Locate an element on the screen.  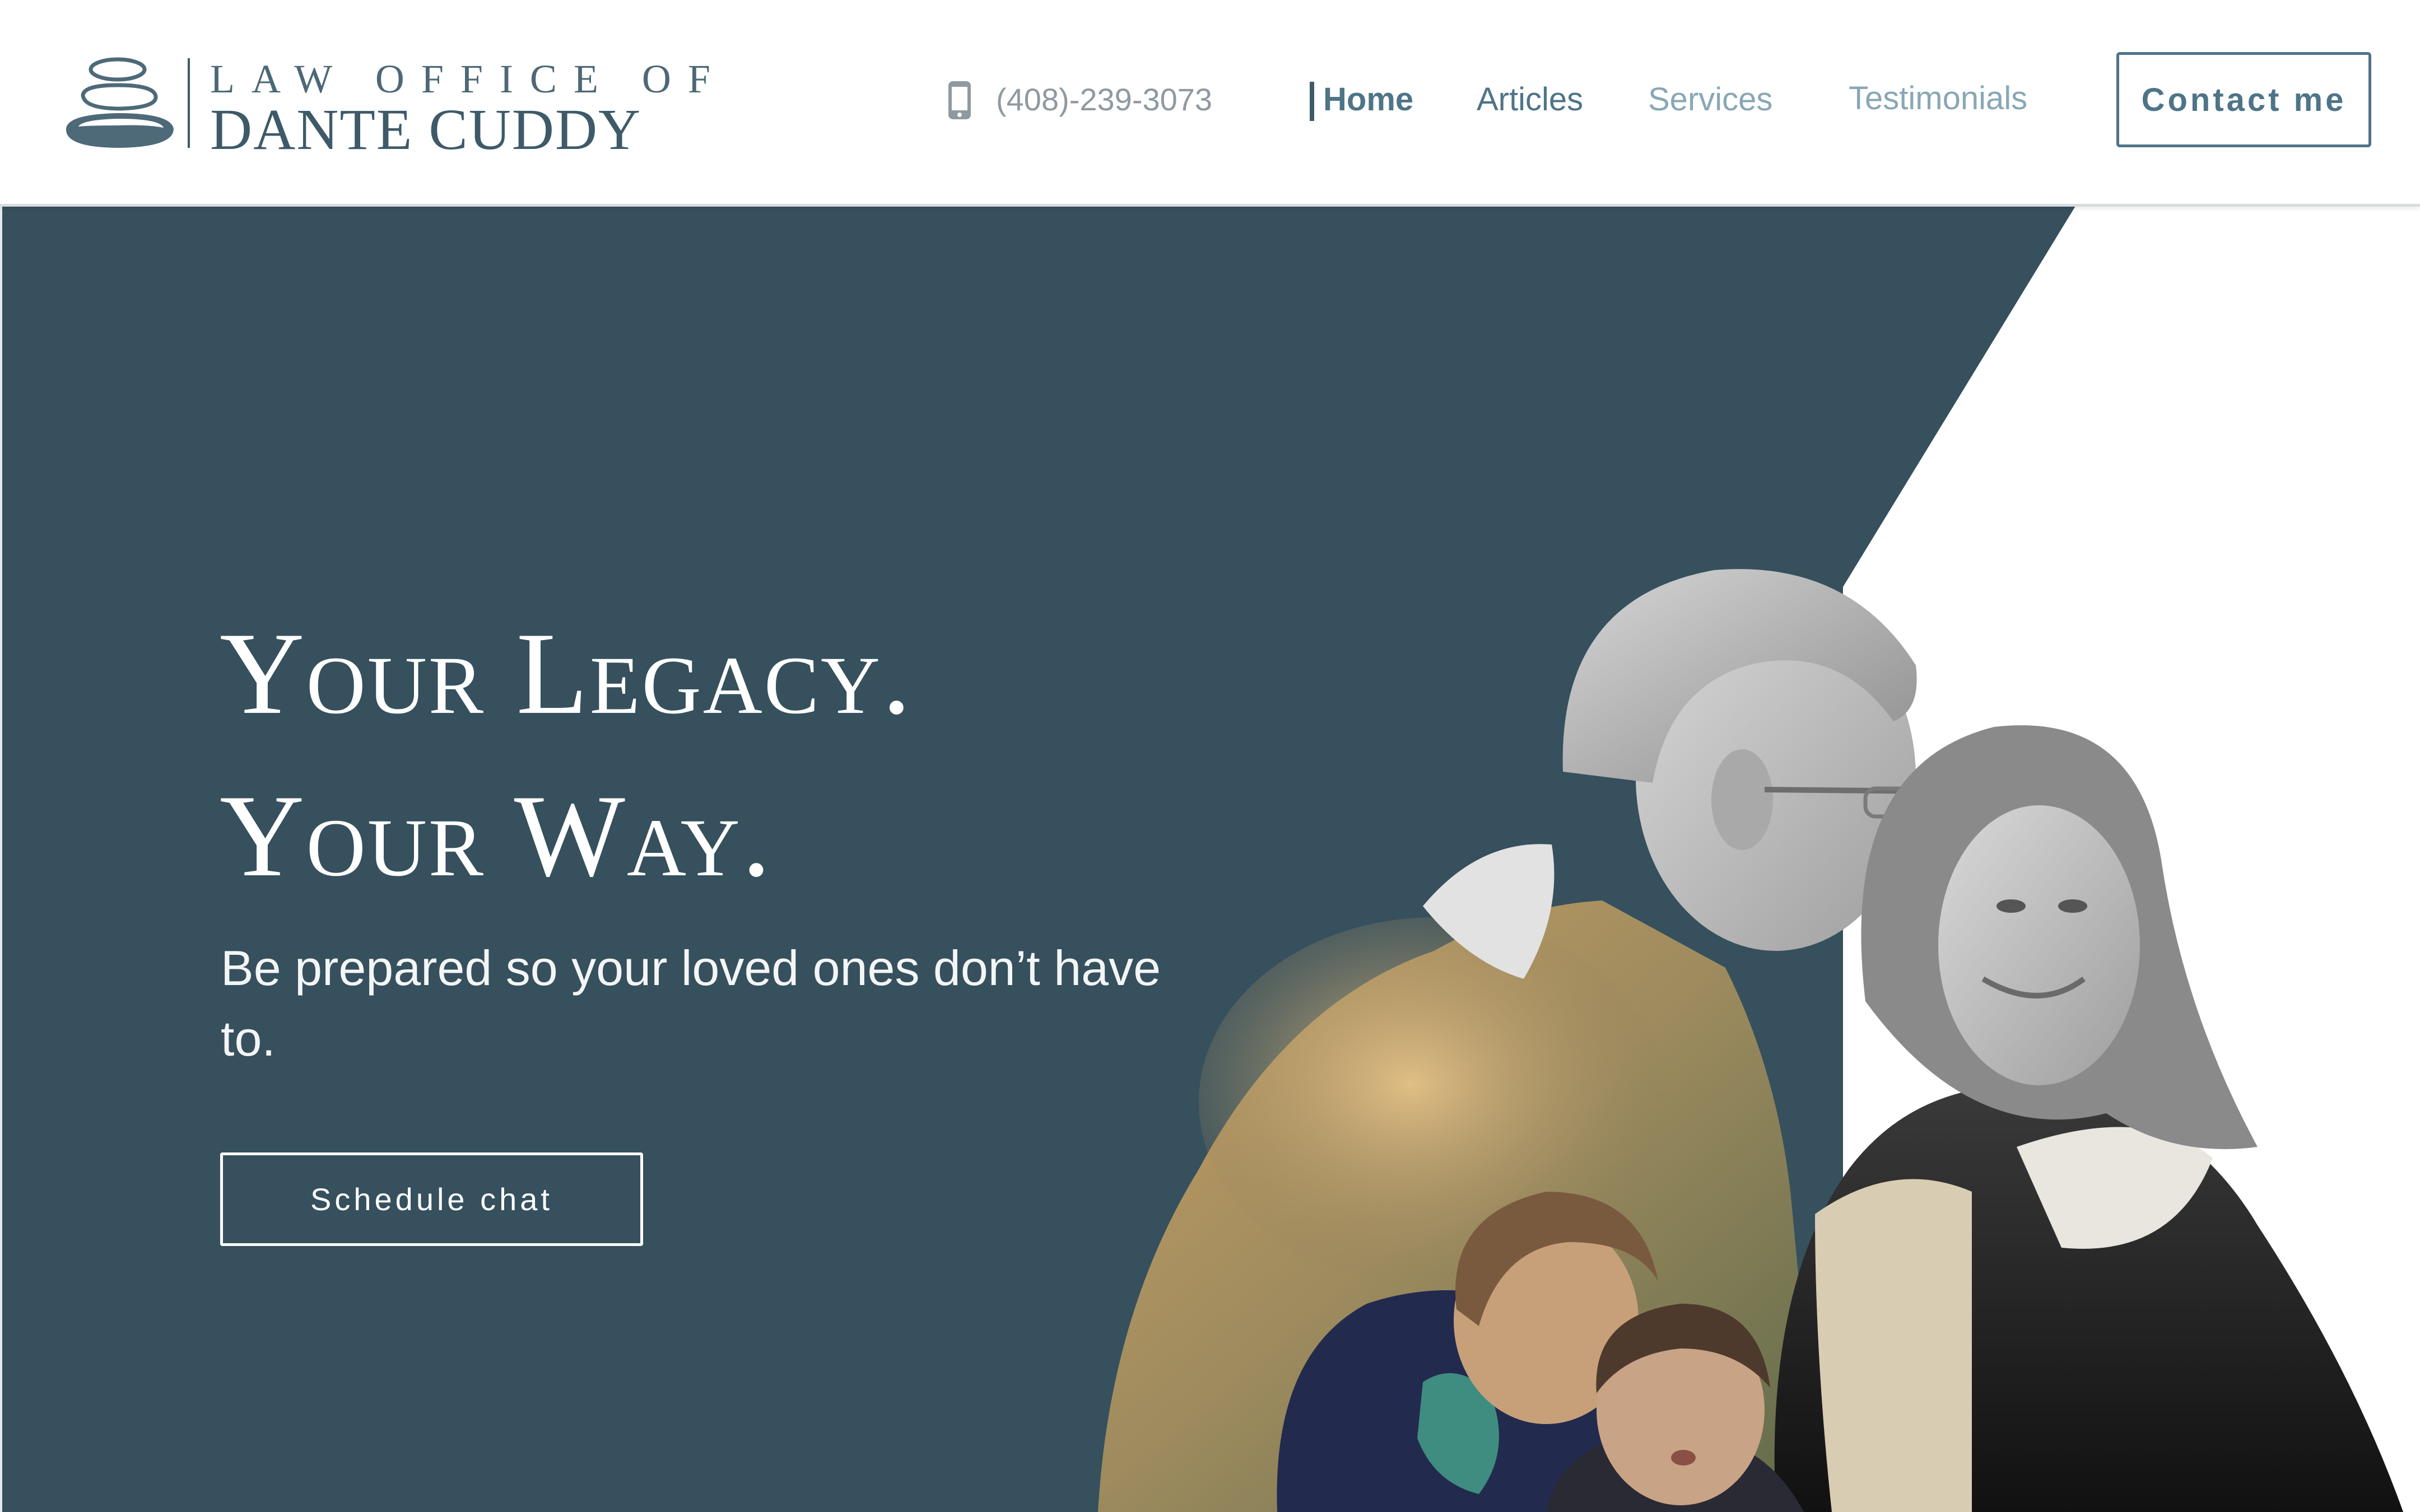
logo-line-2: DANTE CUDDY is located at coordinates (426, 129).